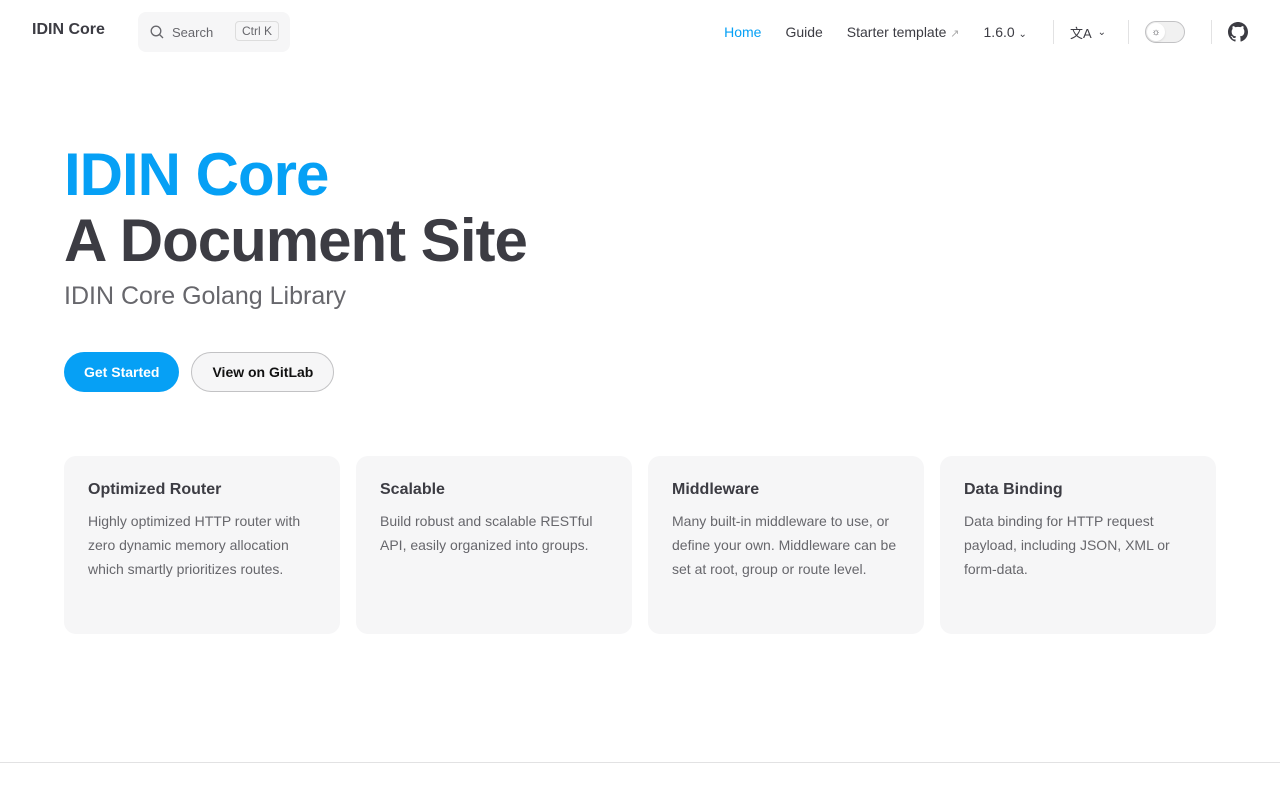 This screenshot has height=800, width=1280. Describe the element at coordinates (205, 296) in the screenshot. I see `hero-tagline: IDIN Core Golang Library` at that location.